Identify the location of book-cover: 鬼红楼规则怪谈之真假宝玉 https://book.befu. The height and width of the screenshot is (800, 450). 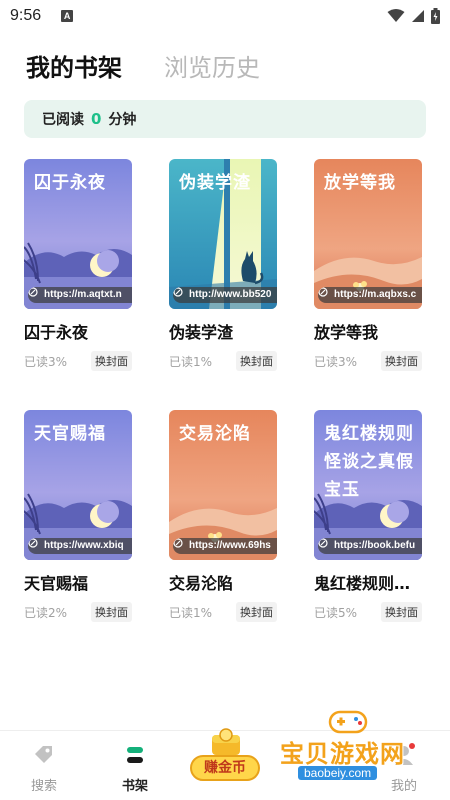
(368, 485).